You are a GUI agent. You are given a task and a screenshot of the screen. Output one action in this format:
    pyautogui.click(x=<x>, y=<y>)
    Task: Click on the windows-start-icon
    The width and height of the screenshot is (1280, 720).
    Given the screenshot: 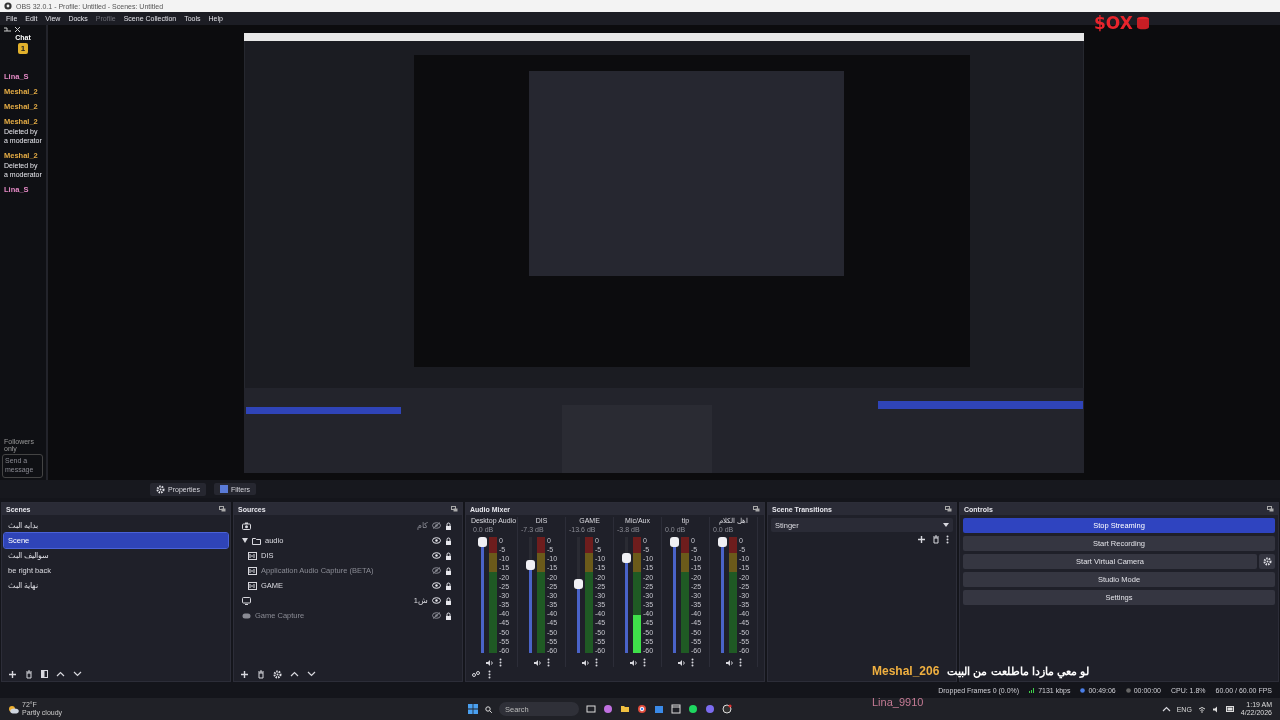 What is the action you would take?
    pyautogui.click(x=473, y=709)
    